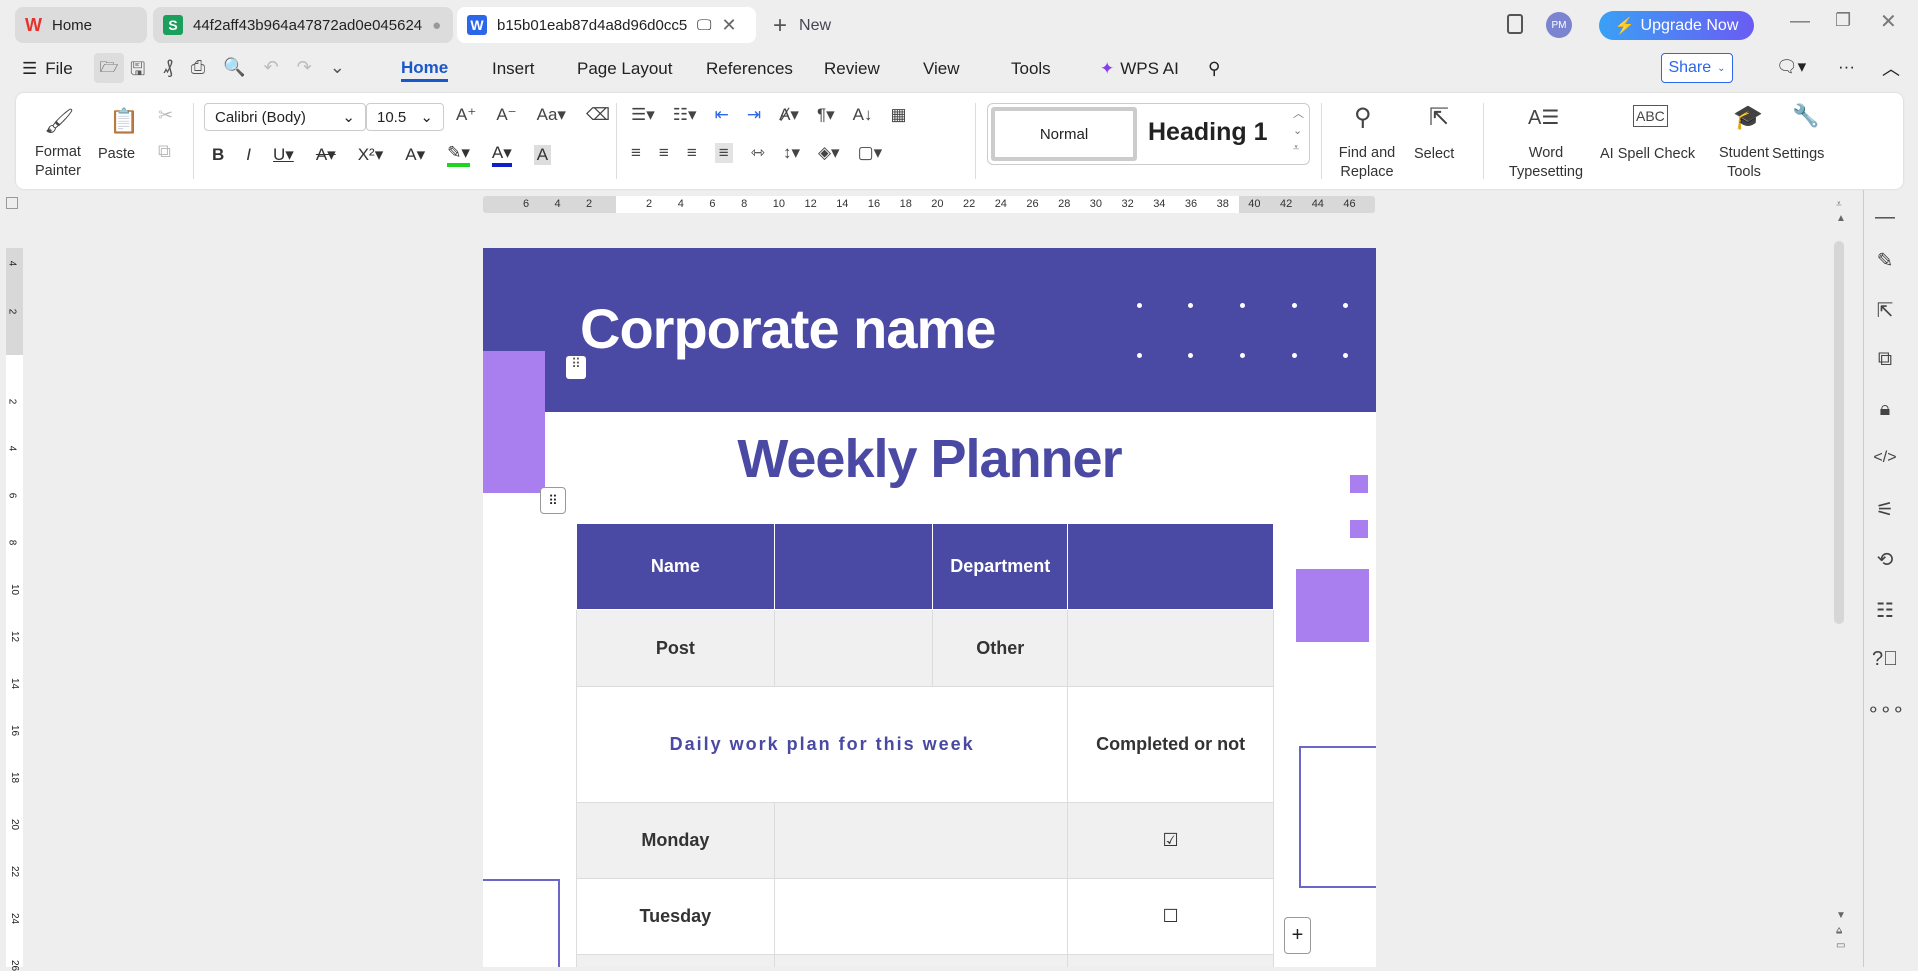 This screenshot has height=971, width=1918. What do you see at coordinates (167, 72) in the screenshot?
I see `export-icon: ₰` at bounding box center [167, 72].